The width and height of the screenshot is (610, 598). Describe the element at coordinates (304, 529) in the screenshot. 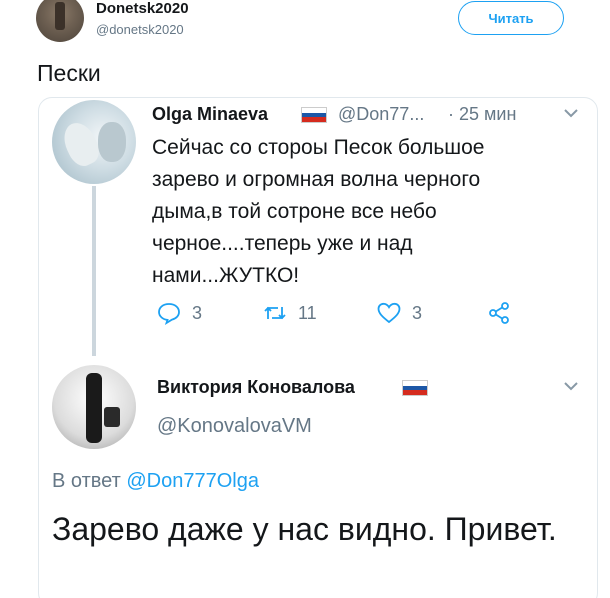

I see `reply-tweet-text: Зарево даже у нас видно. Привет.` at that location.